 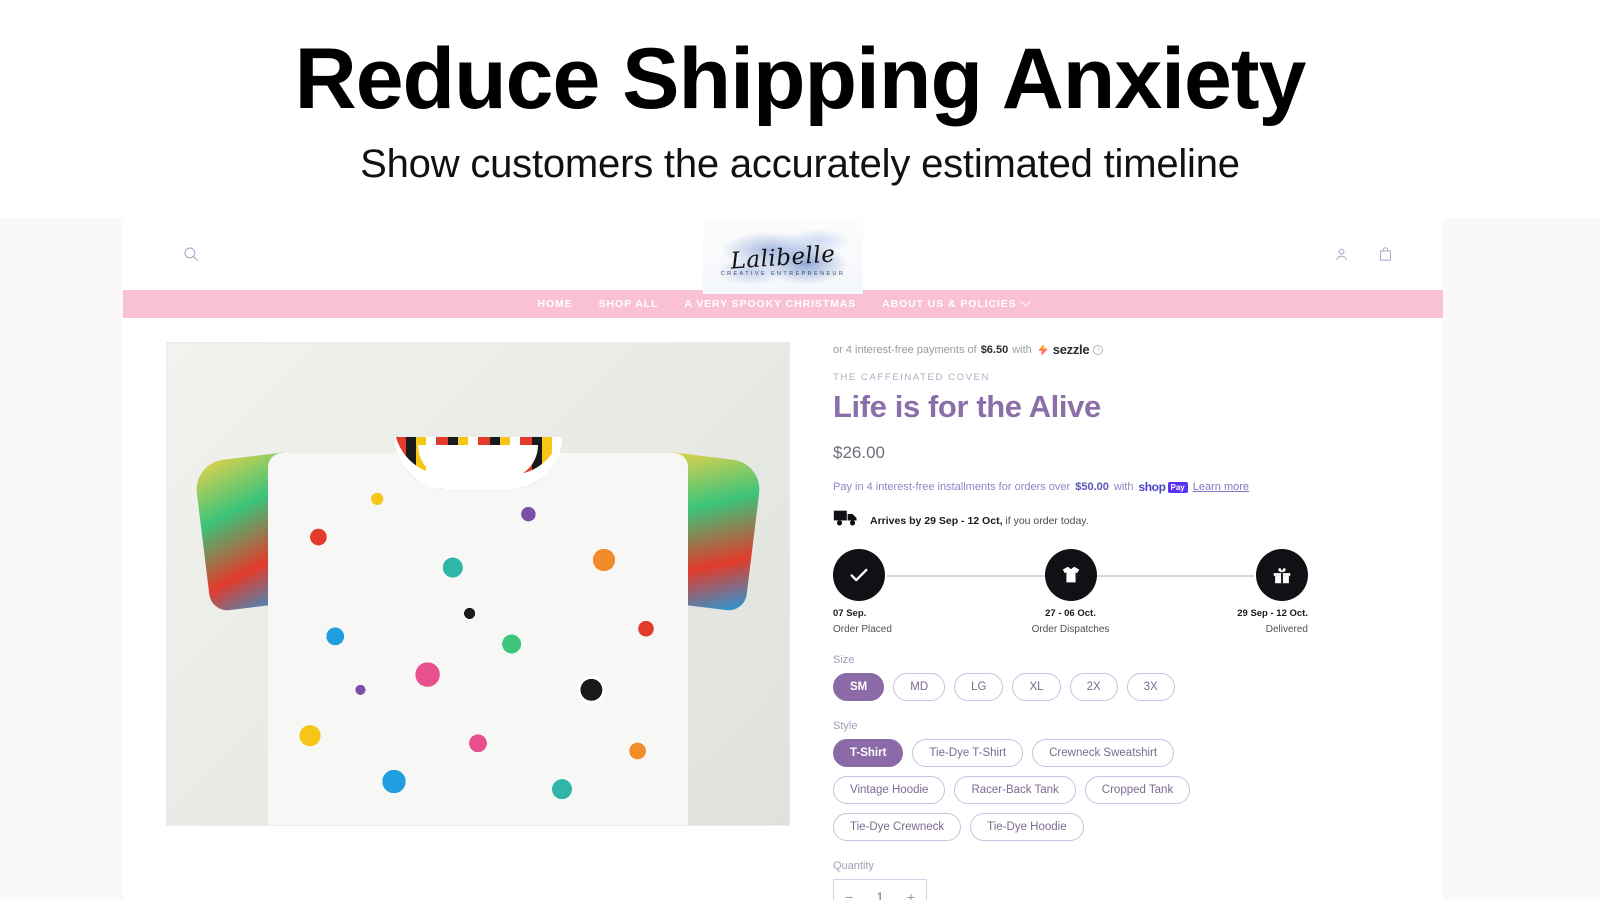 I want to click on timeline-step-name: Order Dispatches, so click(x=1070, y=629).